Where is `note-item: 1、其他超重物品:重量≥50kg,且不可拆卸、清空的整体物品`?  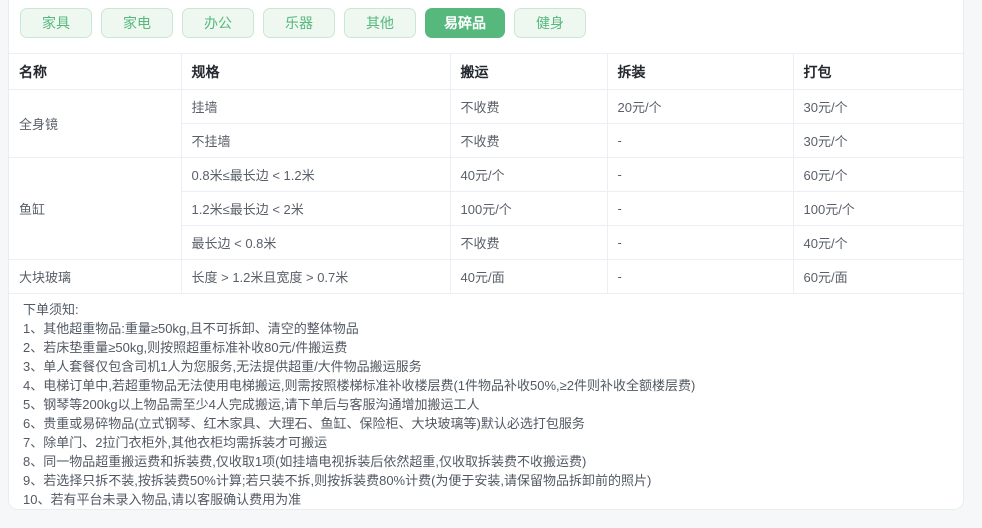 note-item: 1、其他超重物品:重量≥50kg,且不可拆卸、清空的整体物品 is located at coordinates (191, 328).